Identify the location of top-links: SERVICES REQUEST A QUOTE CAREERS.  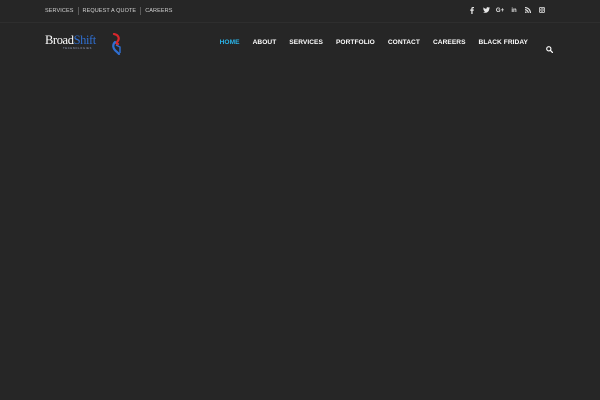
(108, 11).